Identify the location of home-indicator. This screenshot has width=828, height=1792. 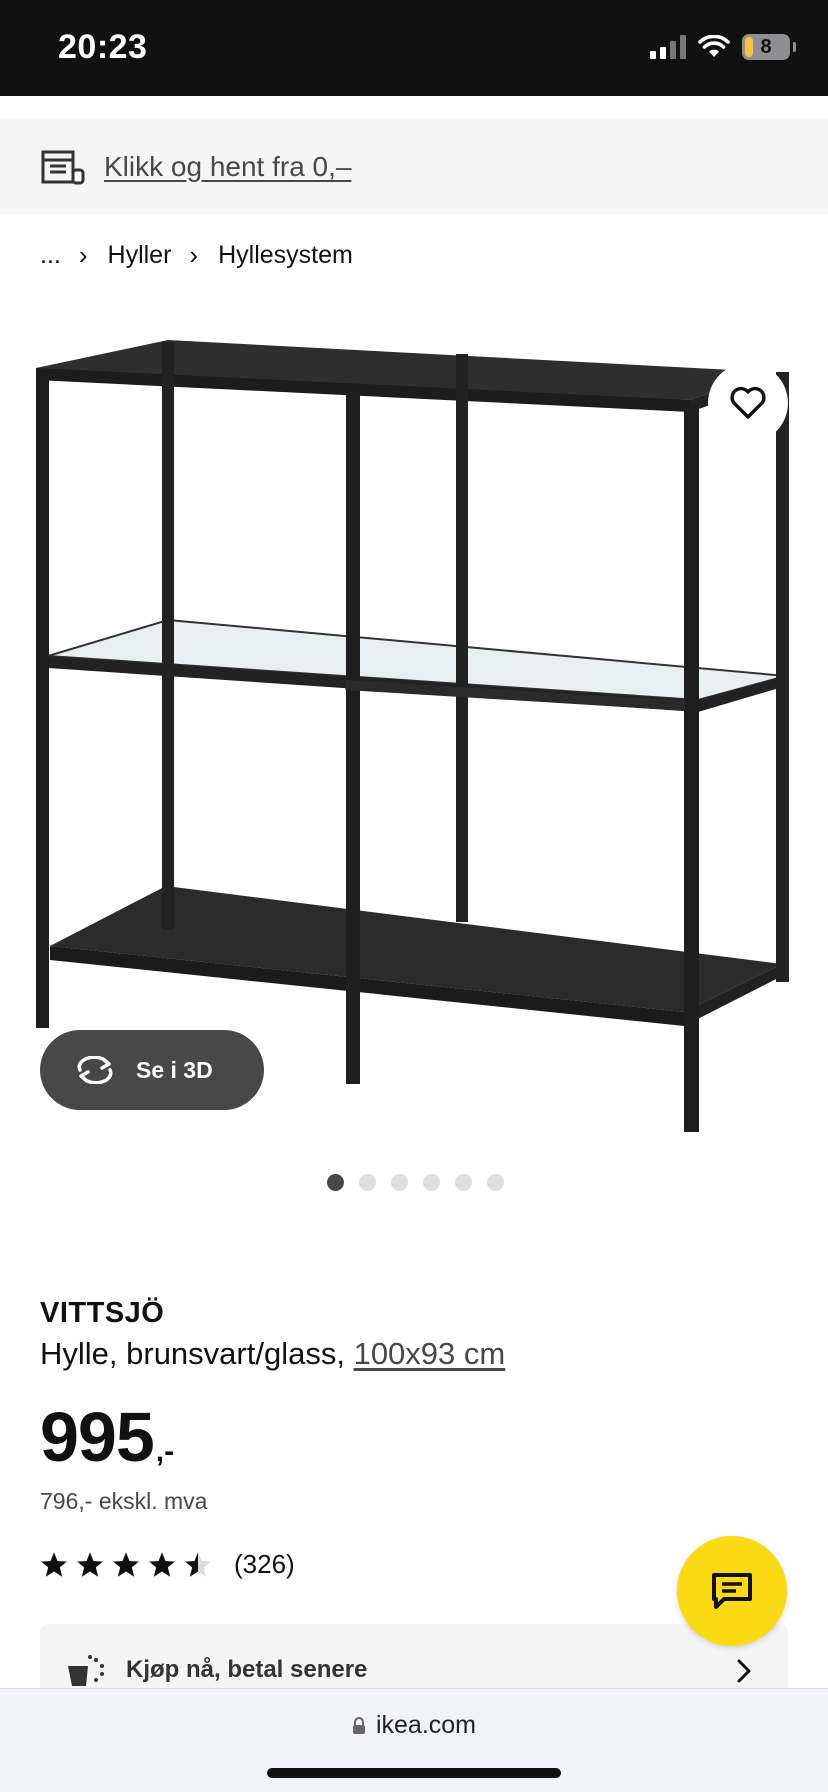
(414, 1773).